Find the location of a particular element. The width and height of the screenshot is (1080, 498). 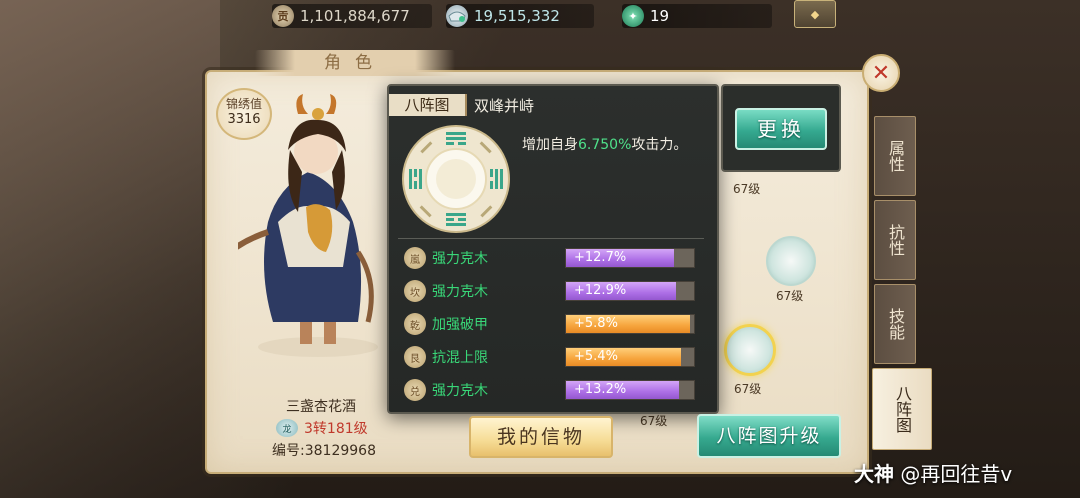

watermark-brand: 大神 is located at coordinates (874, 474).